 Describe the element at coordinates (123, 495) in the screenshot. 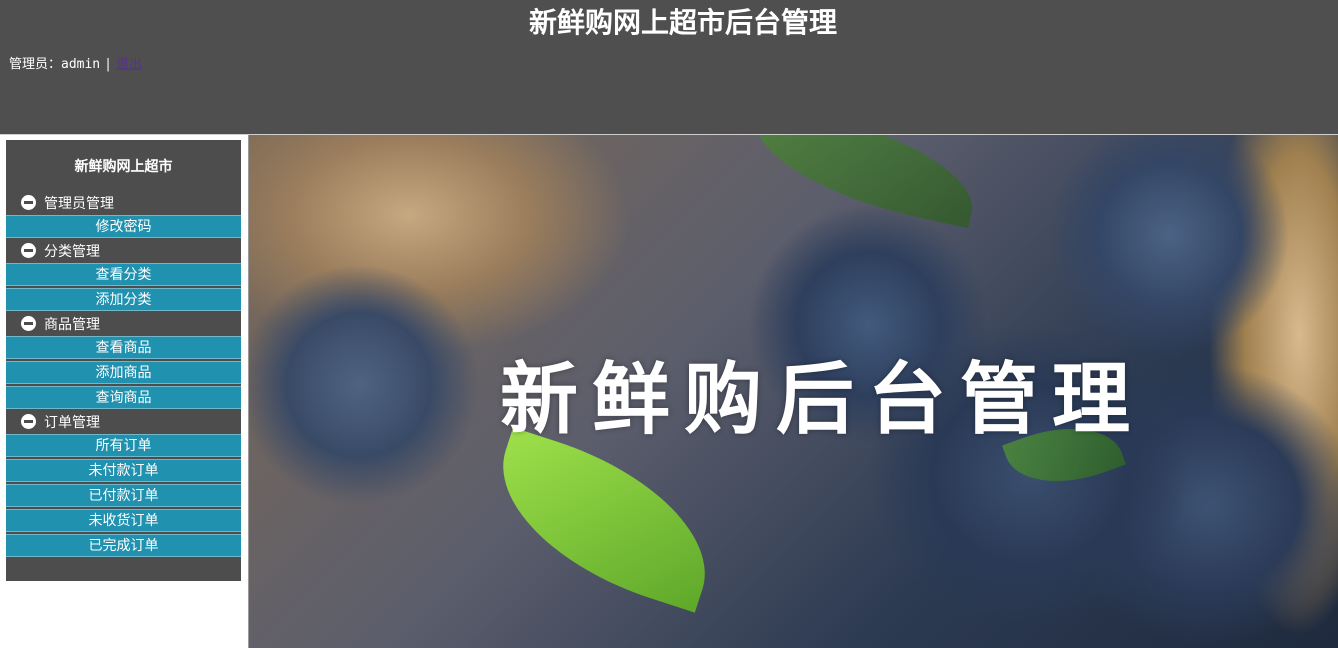

I see `menu-item-paid-orders: 已付款订单` at that location.